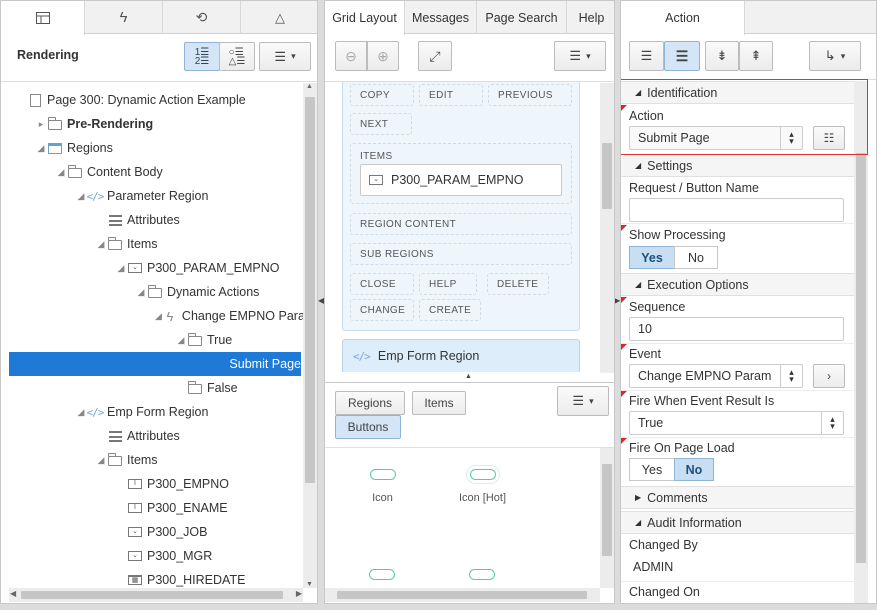  Describe the element at coordinates (580, 56) in the screenshot. I see `layout-menu-button: ☰ ▾` at that location.